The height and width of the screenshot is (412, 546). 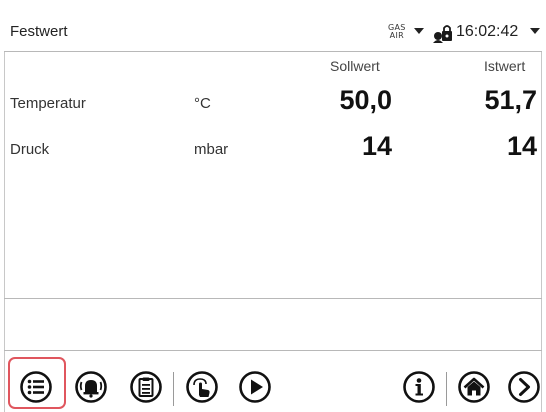 I want to click on start-button, so click(x=255, y=387).